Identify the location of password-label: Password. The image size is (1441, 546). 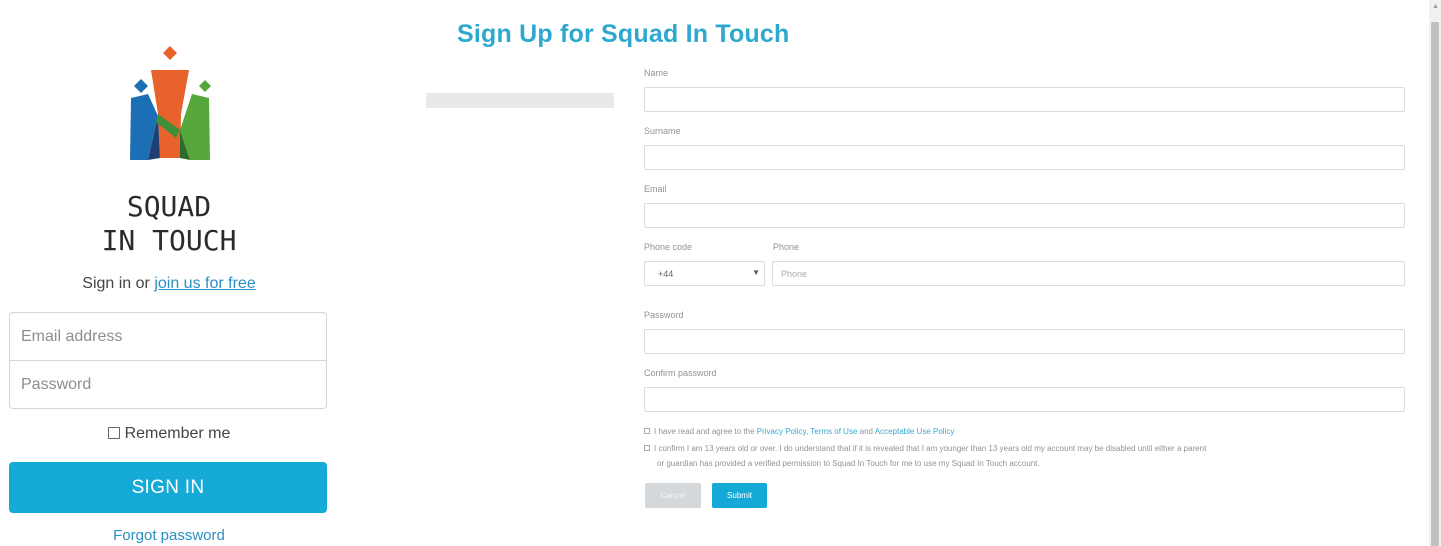
(664, 315).